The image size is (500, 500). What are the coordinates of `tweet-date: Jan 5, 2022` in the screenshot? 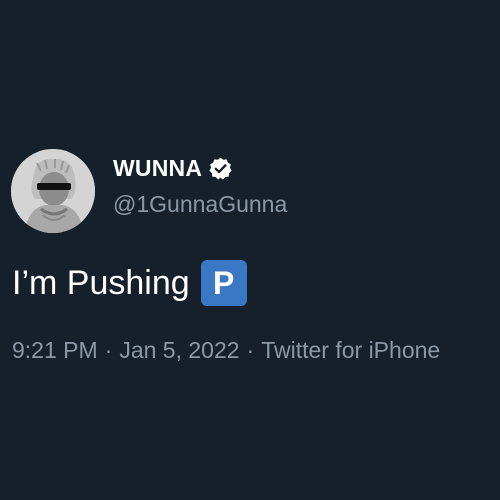 It's located at (179, 350).